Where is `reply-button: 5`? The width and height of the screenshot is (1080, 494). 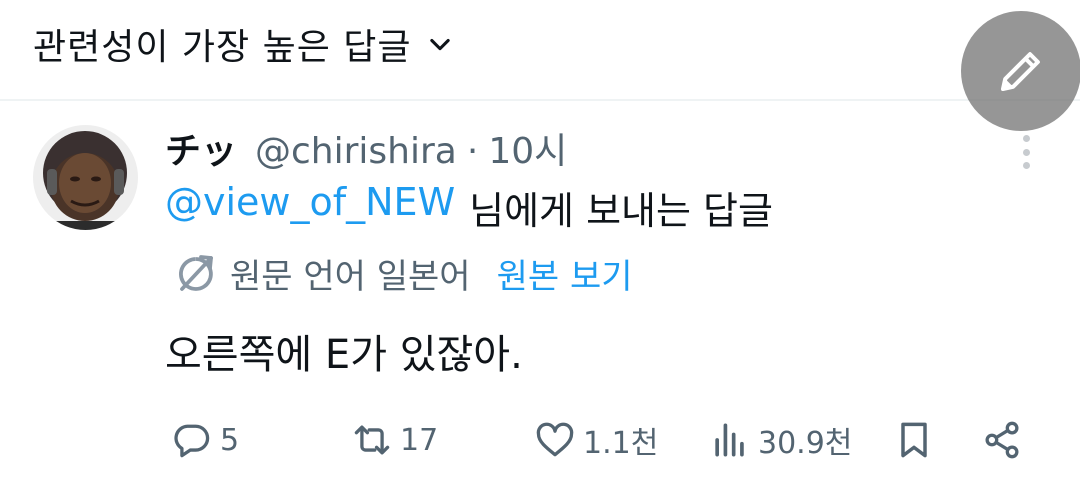 reply-button: 5 is located at coordinates (204, 440).